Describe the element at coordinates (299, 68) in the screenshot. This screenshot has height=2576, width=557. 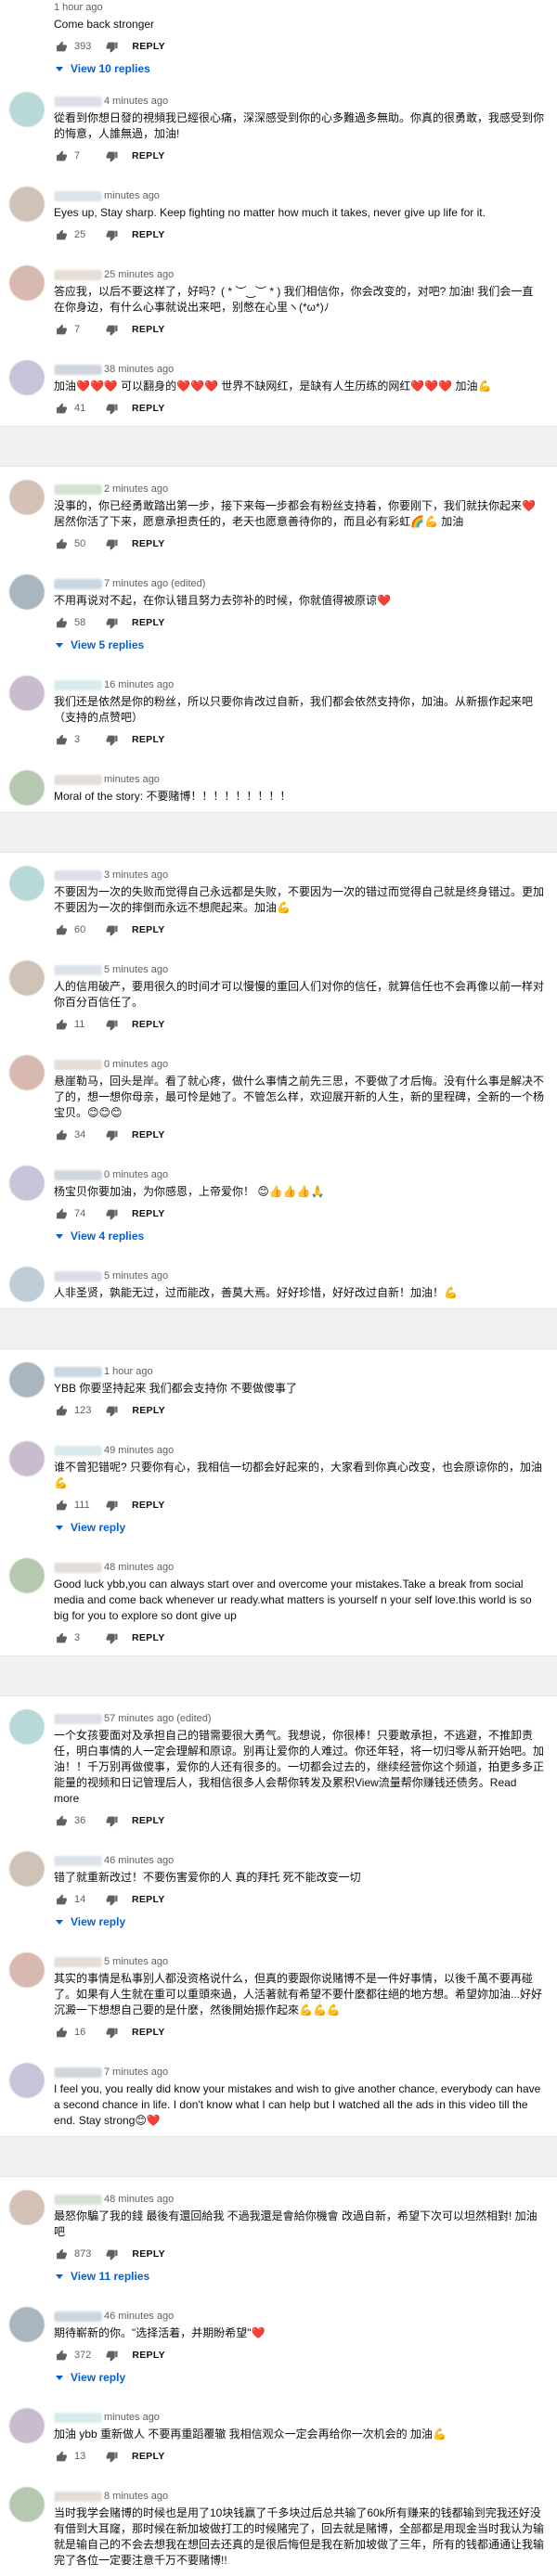
I see `view-replies-button: View 10 replies` at that location.